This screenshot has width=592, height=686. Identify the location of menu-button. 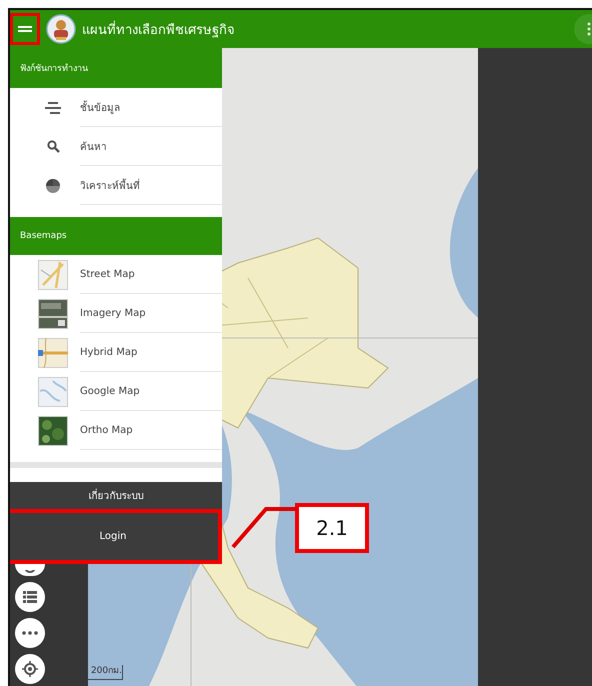
(25, 29).